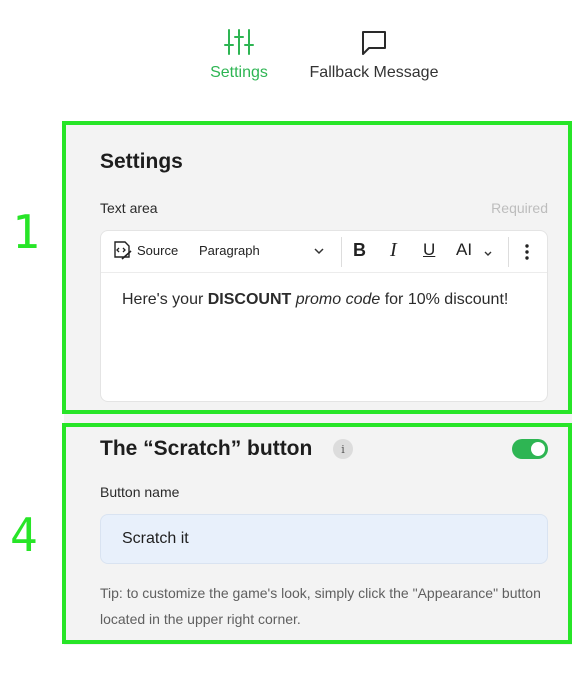  Describe the element at coordinates (24, 535) in the screenshot. I see `step-number-4: 4` at that location.